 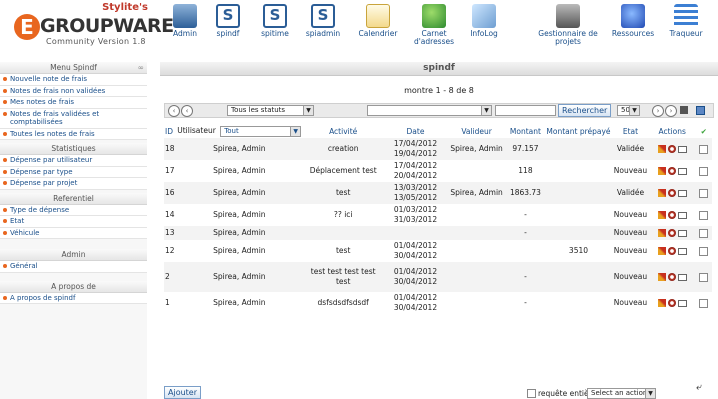 I want to click on status-select: Tous les statuts ▼, so click(x=270, y=110).